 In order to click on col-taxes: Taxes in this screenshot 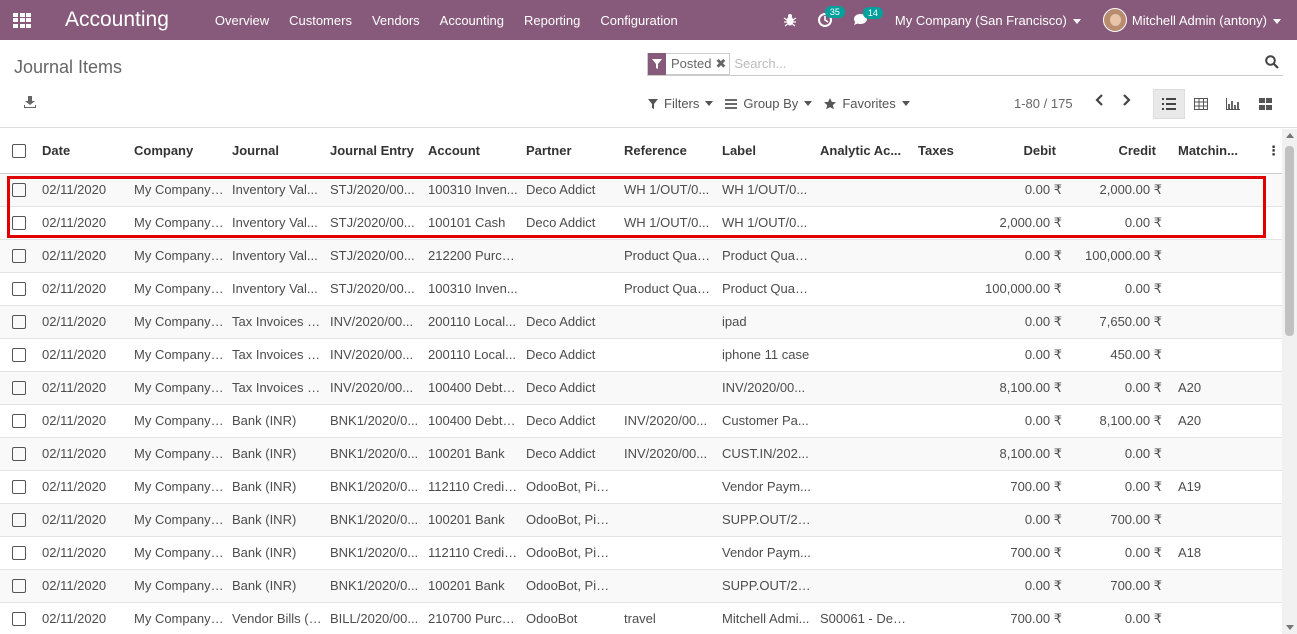, I will do `click(941, 151)`.